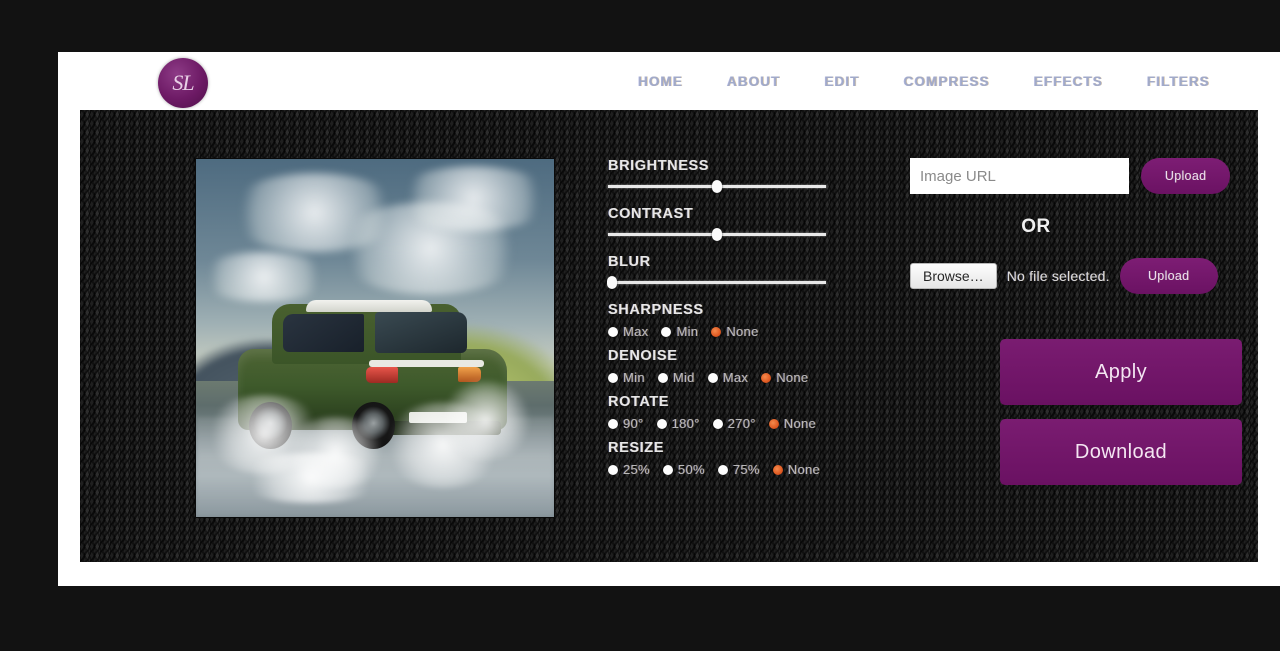 This screenshot has width=1280, height=651. Describe the element at coordinates (683, 377) in the screenshot. I see `denoise-option-mid-label: Mid` at that location.